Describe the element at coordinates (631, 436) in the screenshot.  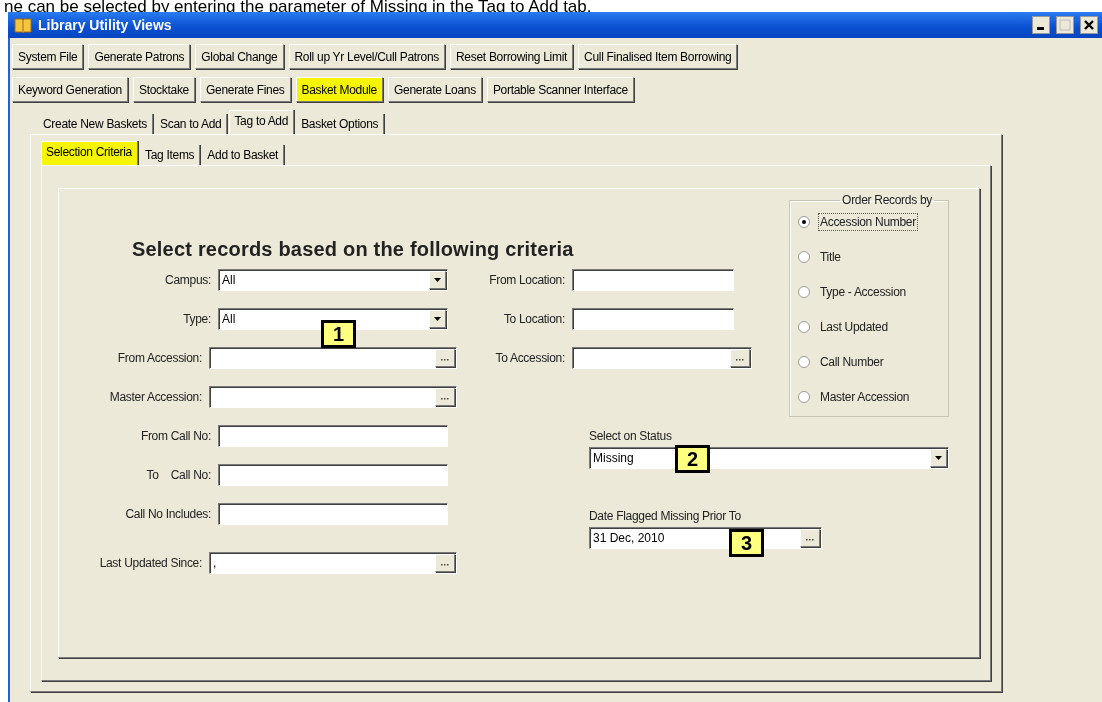
I see `field-label: Select on Status` at that location.